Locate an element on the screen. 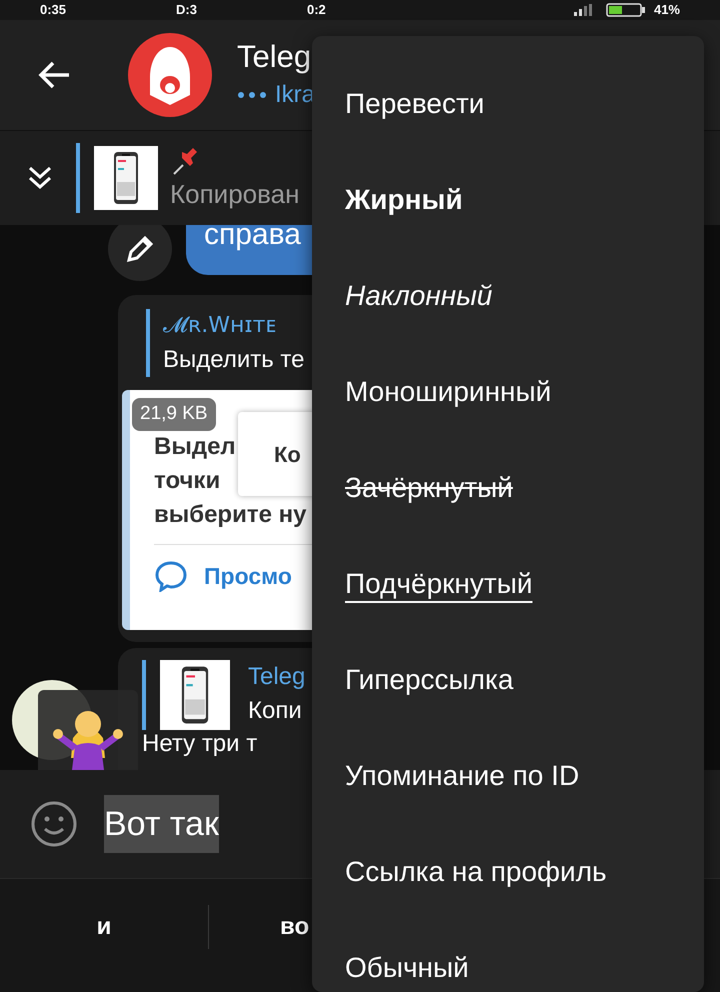 The image size is (720, 992). chevrons-down-icon is located at coordinates (40, 178).